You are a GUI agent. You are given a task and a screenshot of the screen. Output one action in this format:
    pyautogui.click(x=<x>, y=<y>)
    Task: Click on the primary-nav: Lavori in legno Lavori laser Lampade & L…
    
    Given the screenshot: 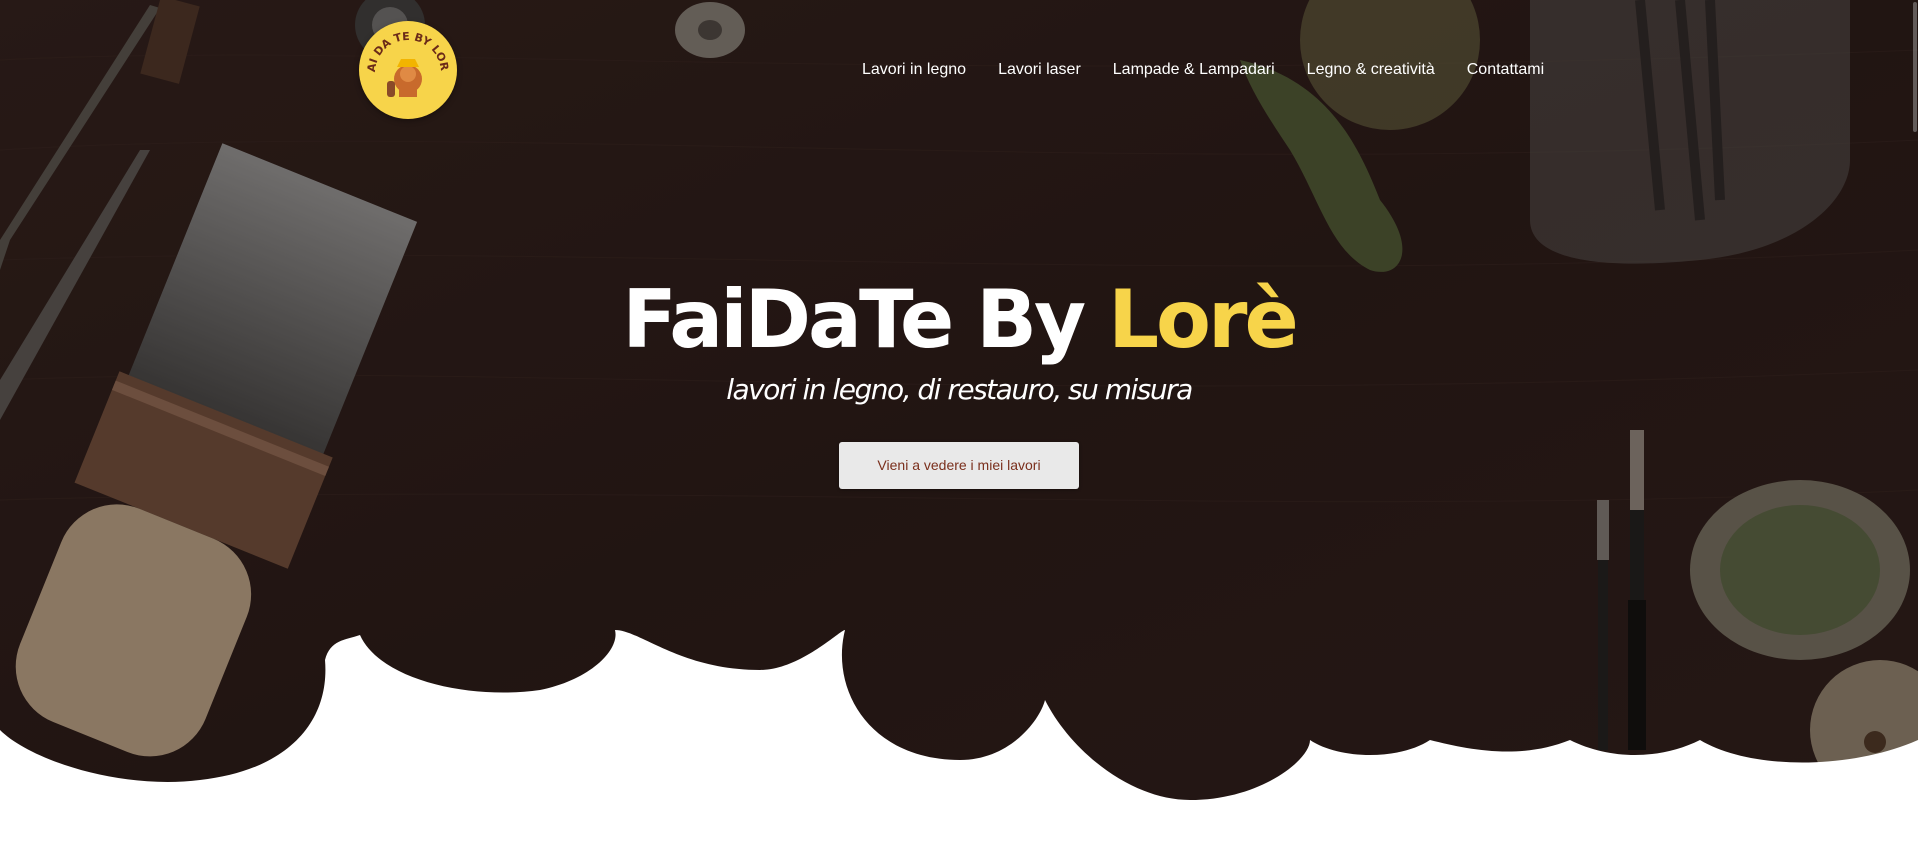 What is the action you would take?
    pyautogui.click(x=1211, y=70)
    